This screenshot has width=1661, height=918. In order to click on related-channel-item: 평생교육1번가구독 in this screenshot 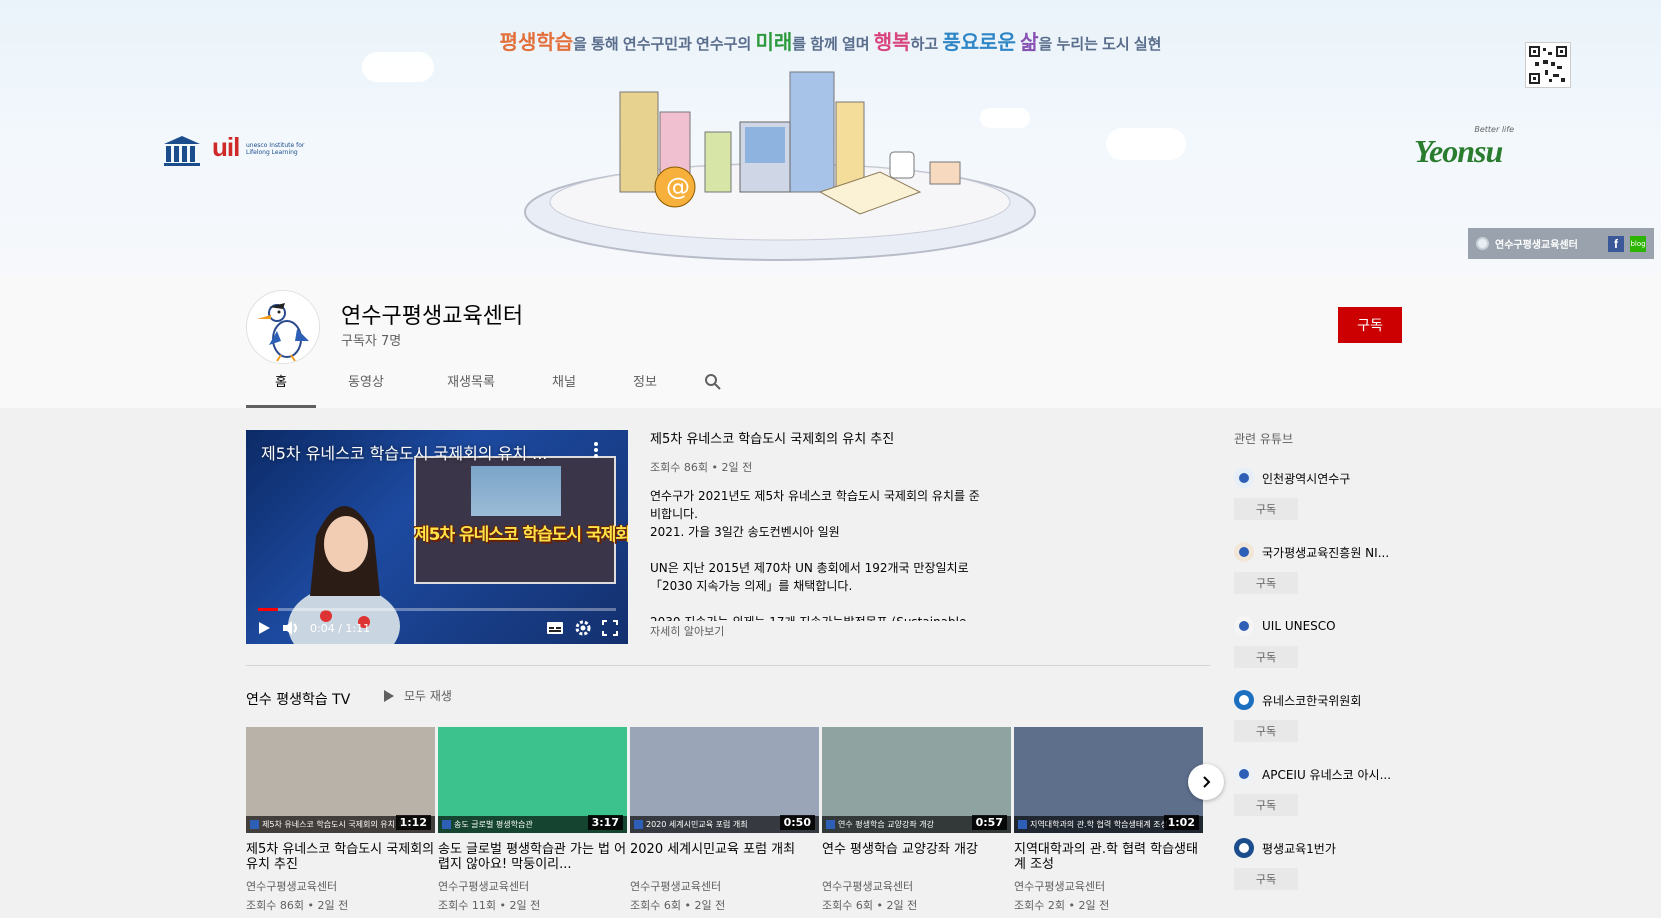, I will do `click(1329, 864)`.